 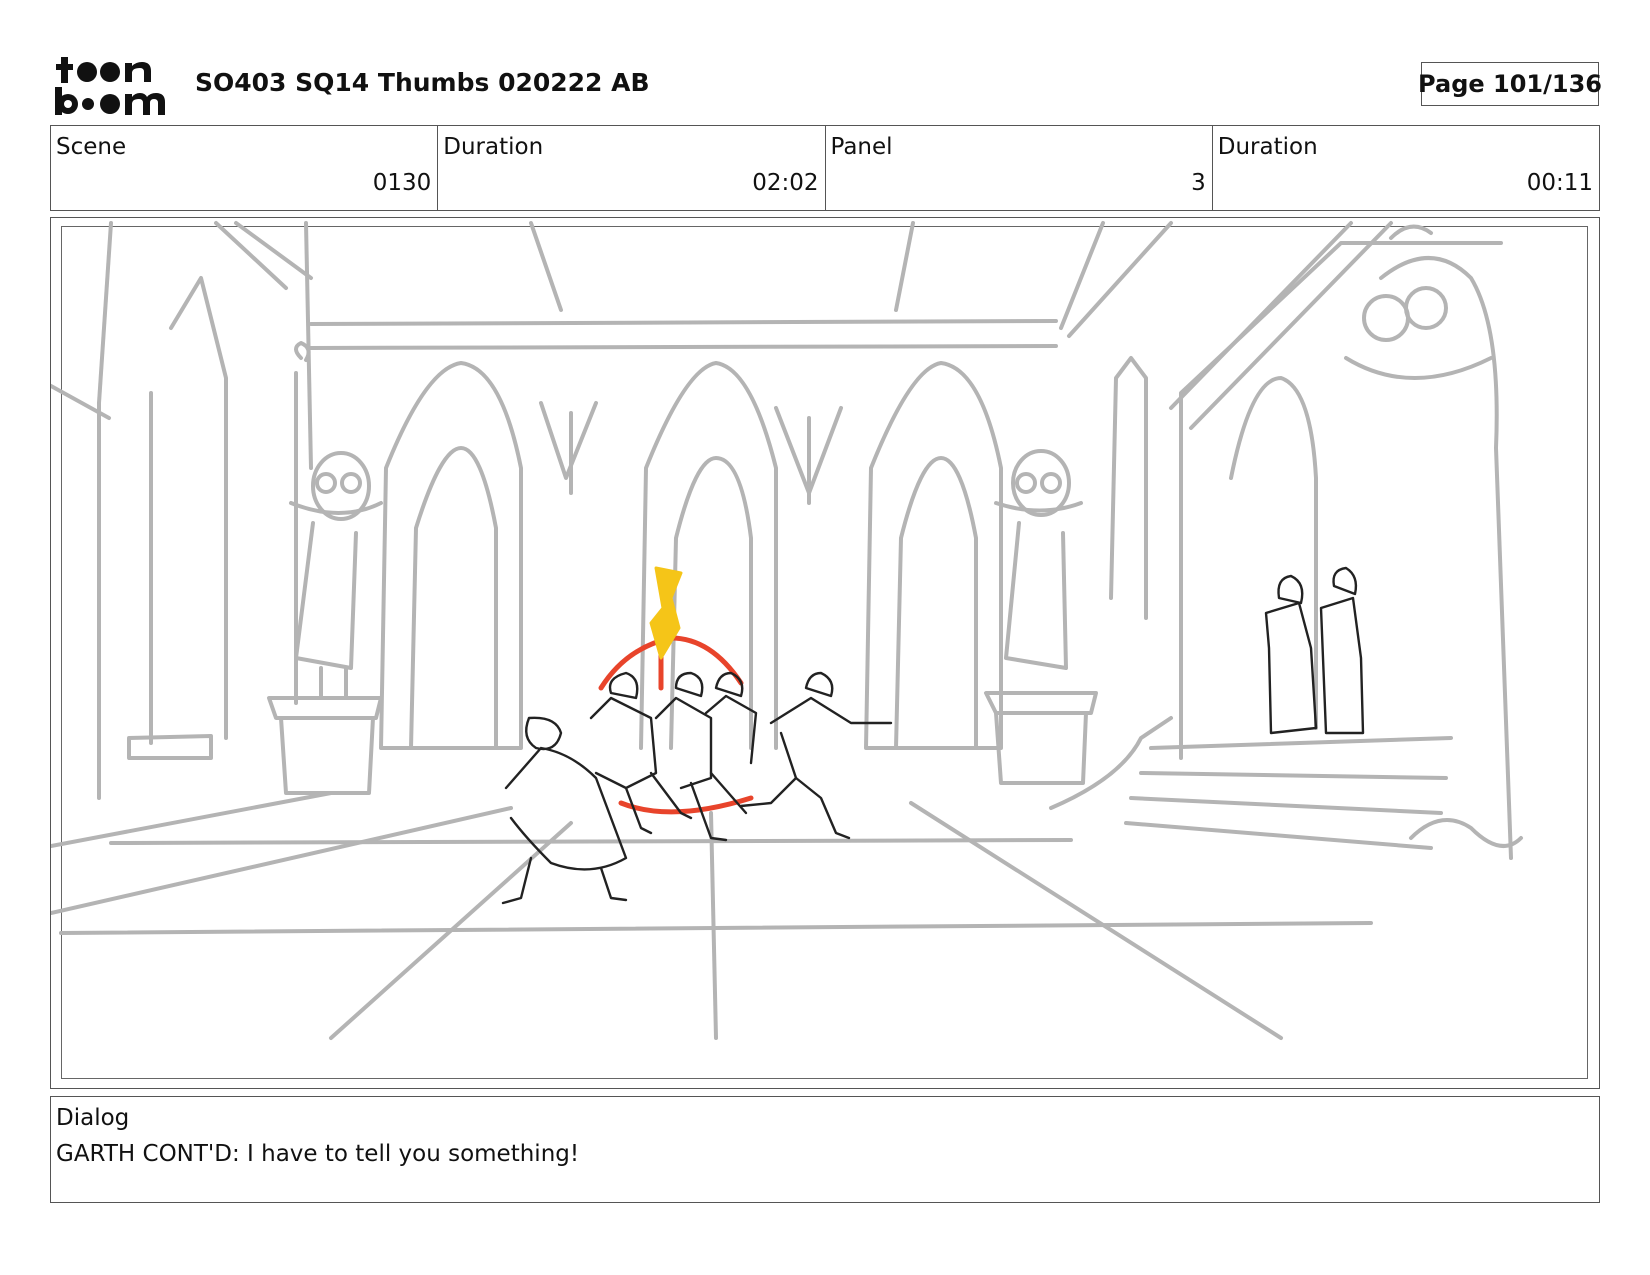 I want to click on panel-value: 3, so click(x=1198, y=183).